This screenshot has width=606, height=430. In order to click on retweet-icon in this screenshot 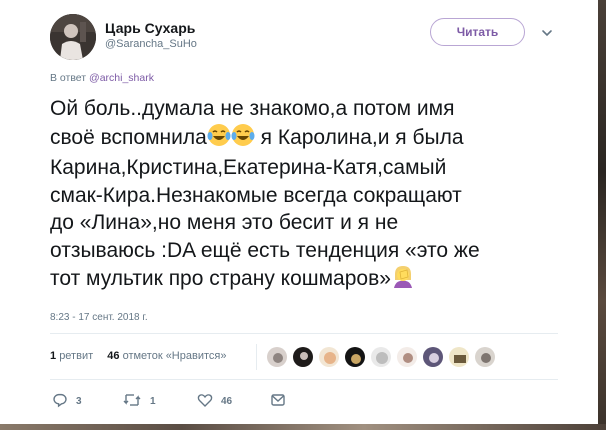, I will do `click(132, 401)`.